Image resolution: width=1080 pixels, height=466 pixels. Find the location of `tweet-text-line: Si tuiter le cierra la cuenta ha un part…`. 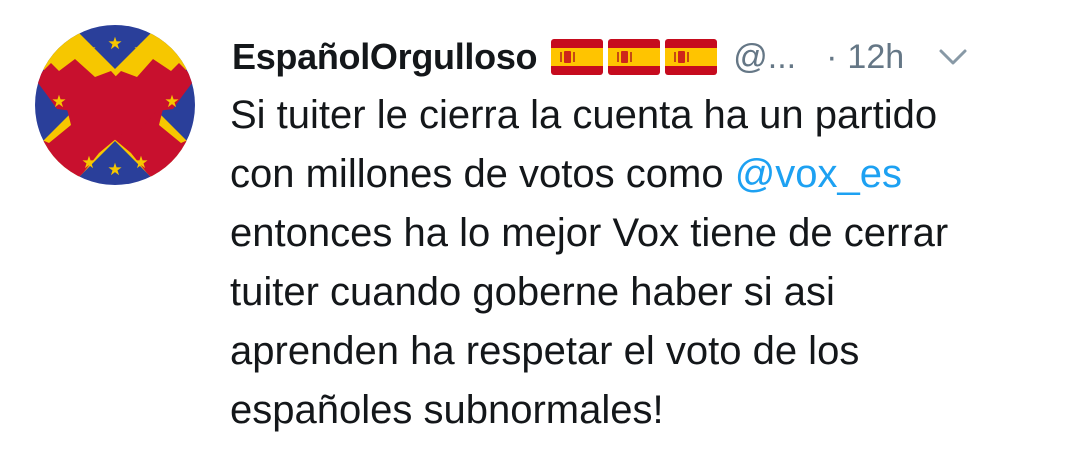

tweet-text-line: Si tuiter le cierra la cuenta ha un part… is located at coordinates (584, 115).